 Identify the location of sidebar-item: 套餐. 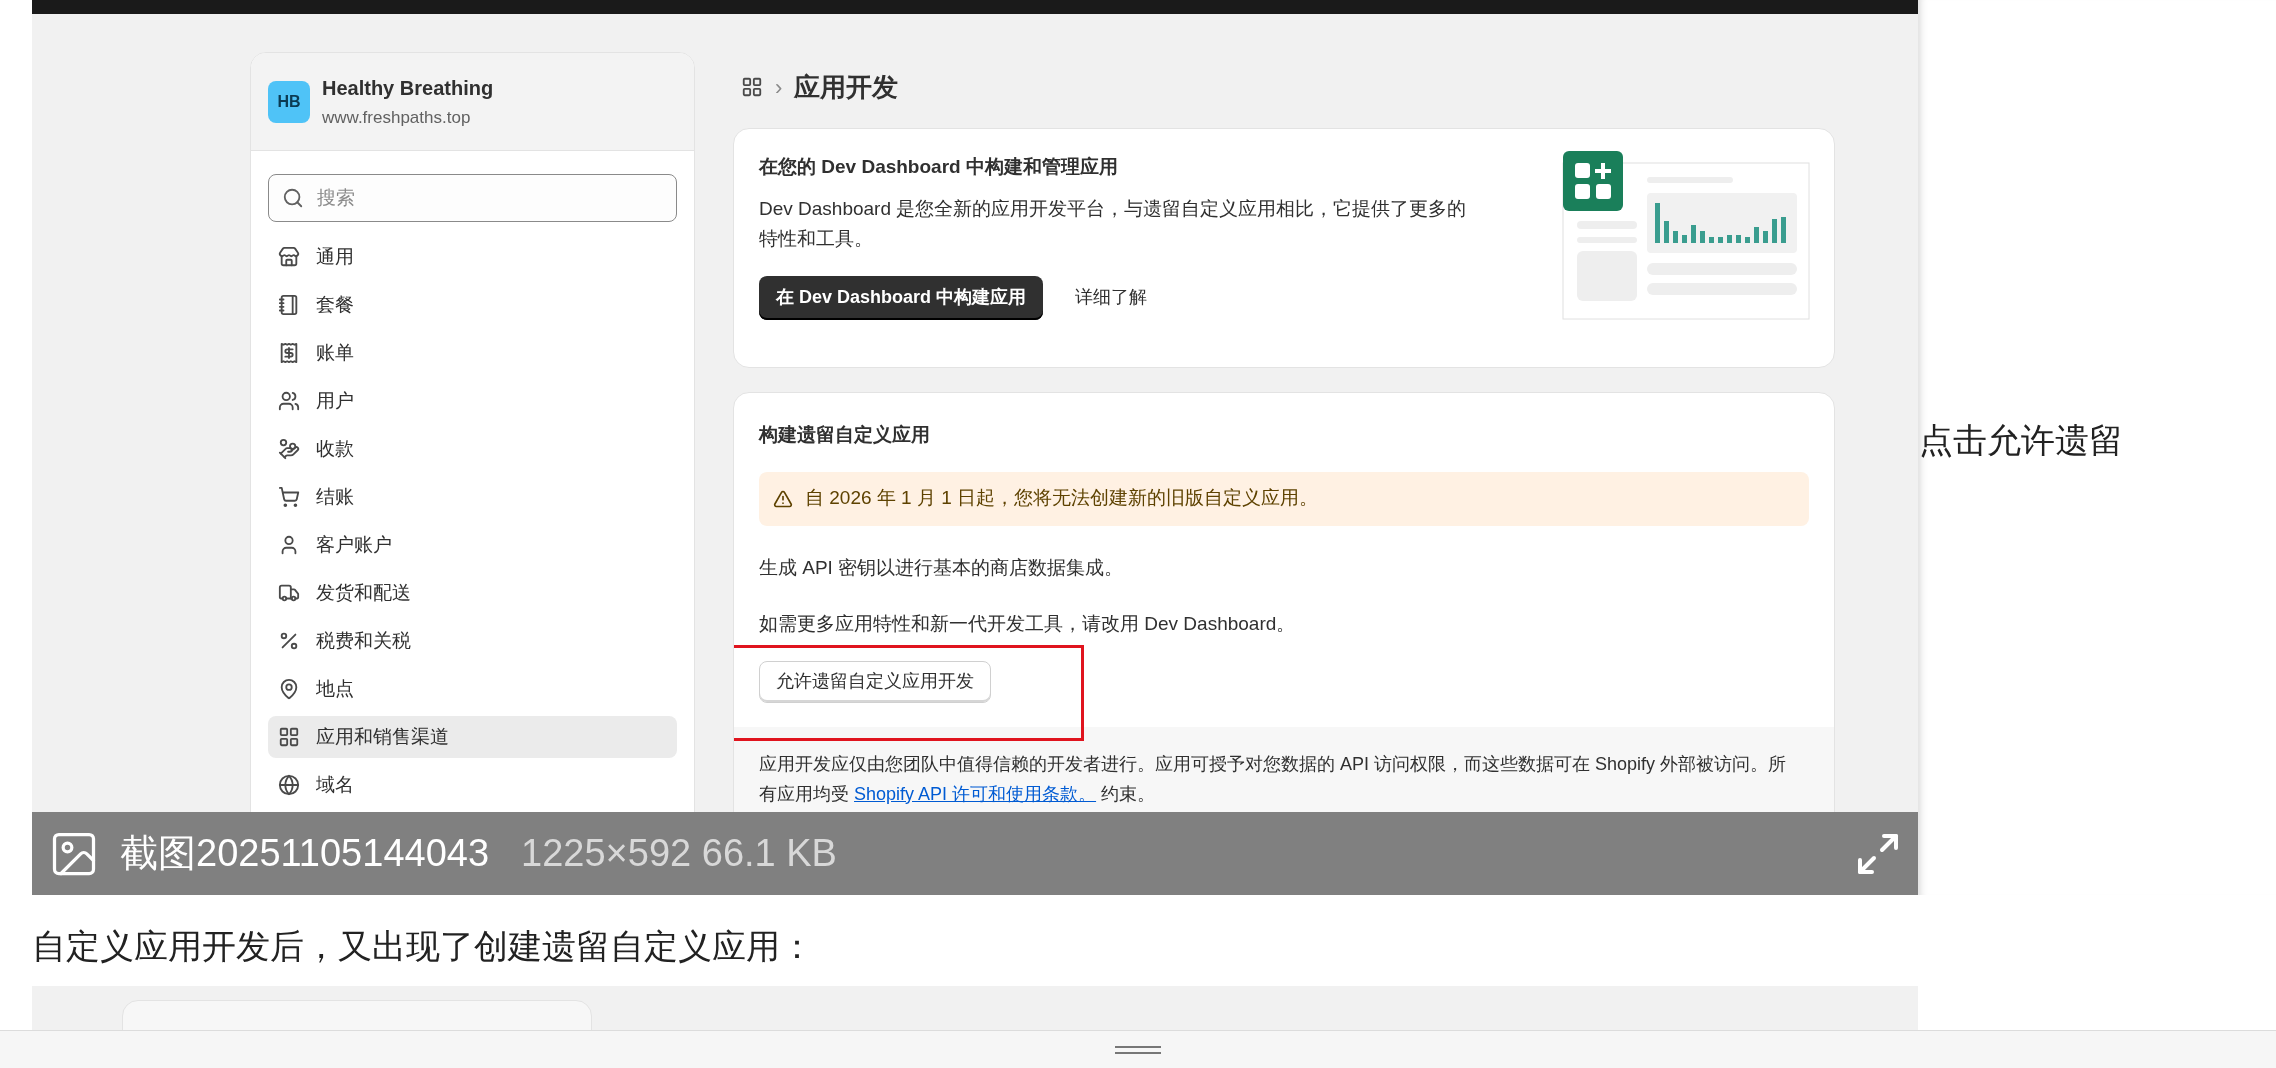
(472, 305).